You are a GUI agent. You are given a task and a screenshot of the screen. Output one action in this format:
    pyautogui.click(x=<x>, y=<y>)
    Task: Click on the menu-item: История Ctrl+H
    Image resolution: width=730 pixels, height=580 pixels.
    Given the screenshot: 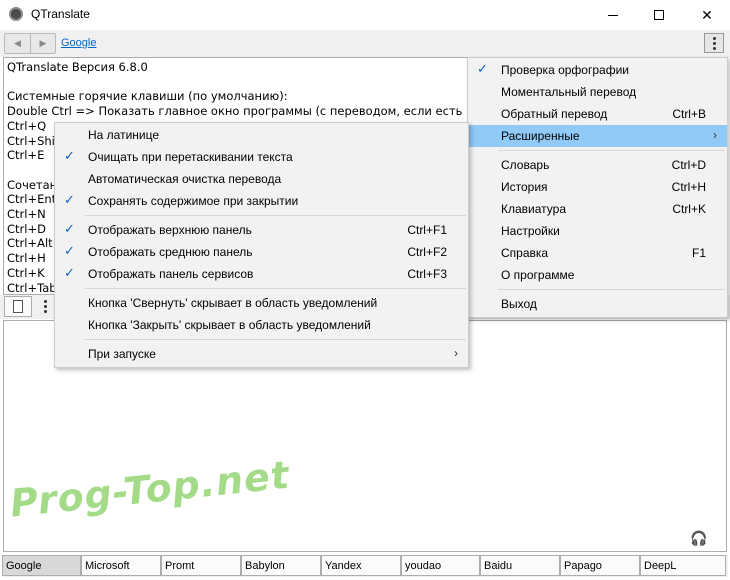 What is the action you would take?
    pyautogui.click(x=597, y=187)
    